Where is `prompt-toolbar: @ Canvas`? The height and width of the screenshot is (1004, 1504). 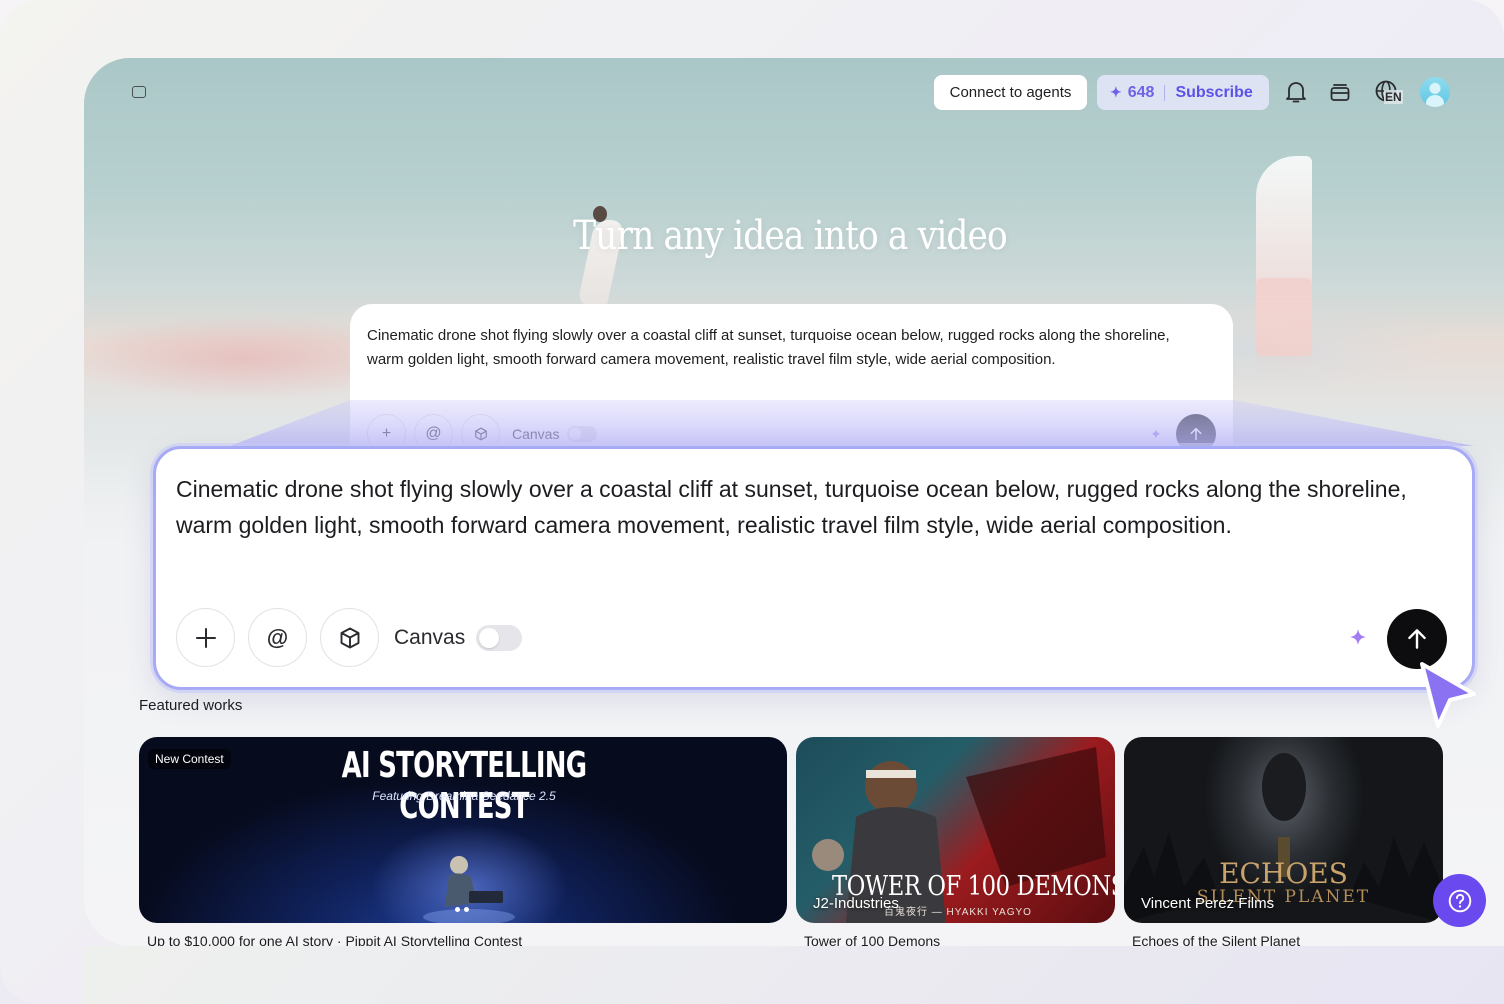
prompt-toolbar: @ Canvas is located at coordinates (349, 637).